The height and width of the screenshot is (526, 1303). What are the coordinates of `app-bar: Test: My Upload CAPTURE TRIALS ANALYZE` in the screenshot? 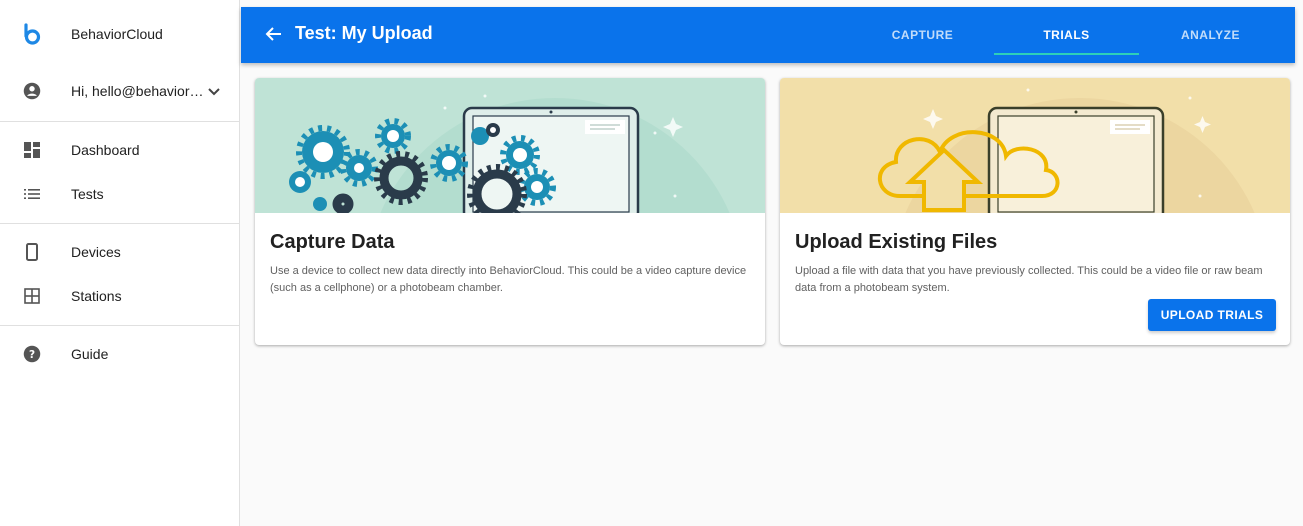 It's located at (768, 35).